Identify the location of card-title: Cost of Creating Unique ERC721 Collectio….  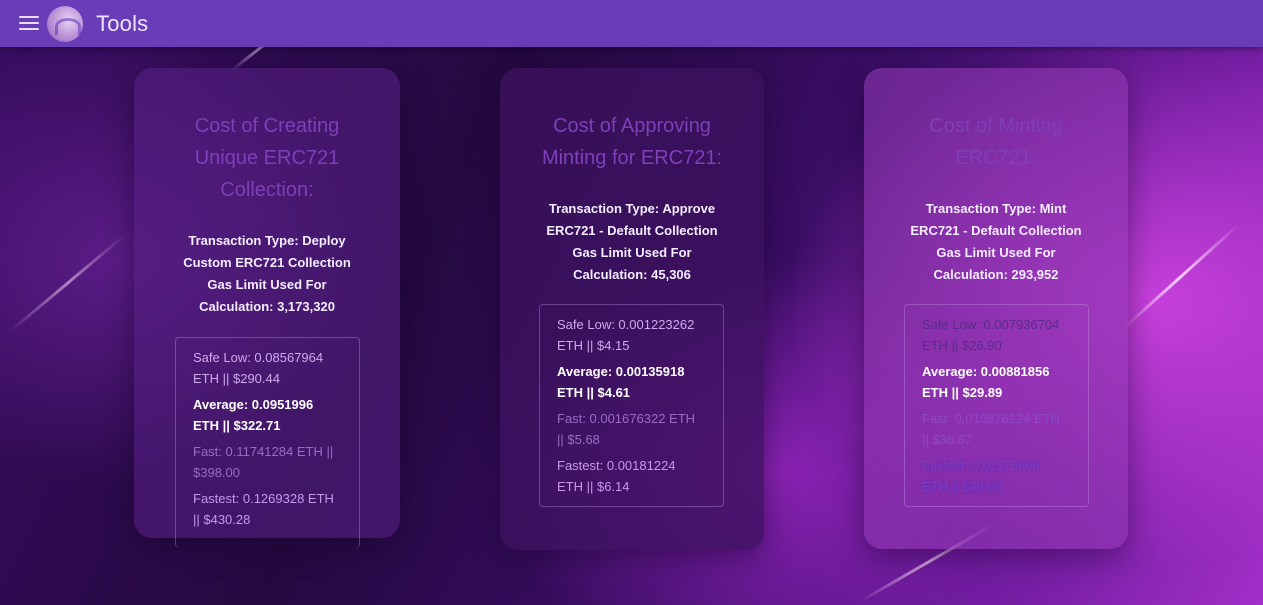
(267, 158).